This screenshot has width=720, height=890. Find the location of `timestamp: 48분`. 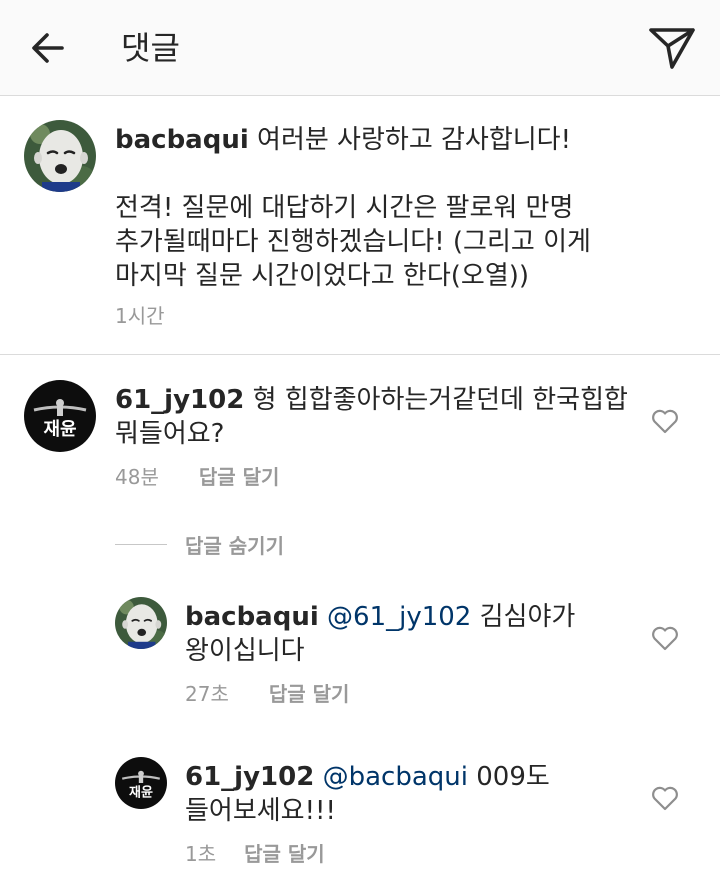

timestamp: 48분 is located at coordinates (137, 477).